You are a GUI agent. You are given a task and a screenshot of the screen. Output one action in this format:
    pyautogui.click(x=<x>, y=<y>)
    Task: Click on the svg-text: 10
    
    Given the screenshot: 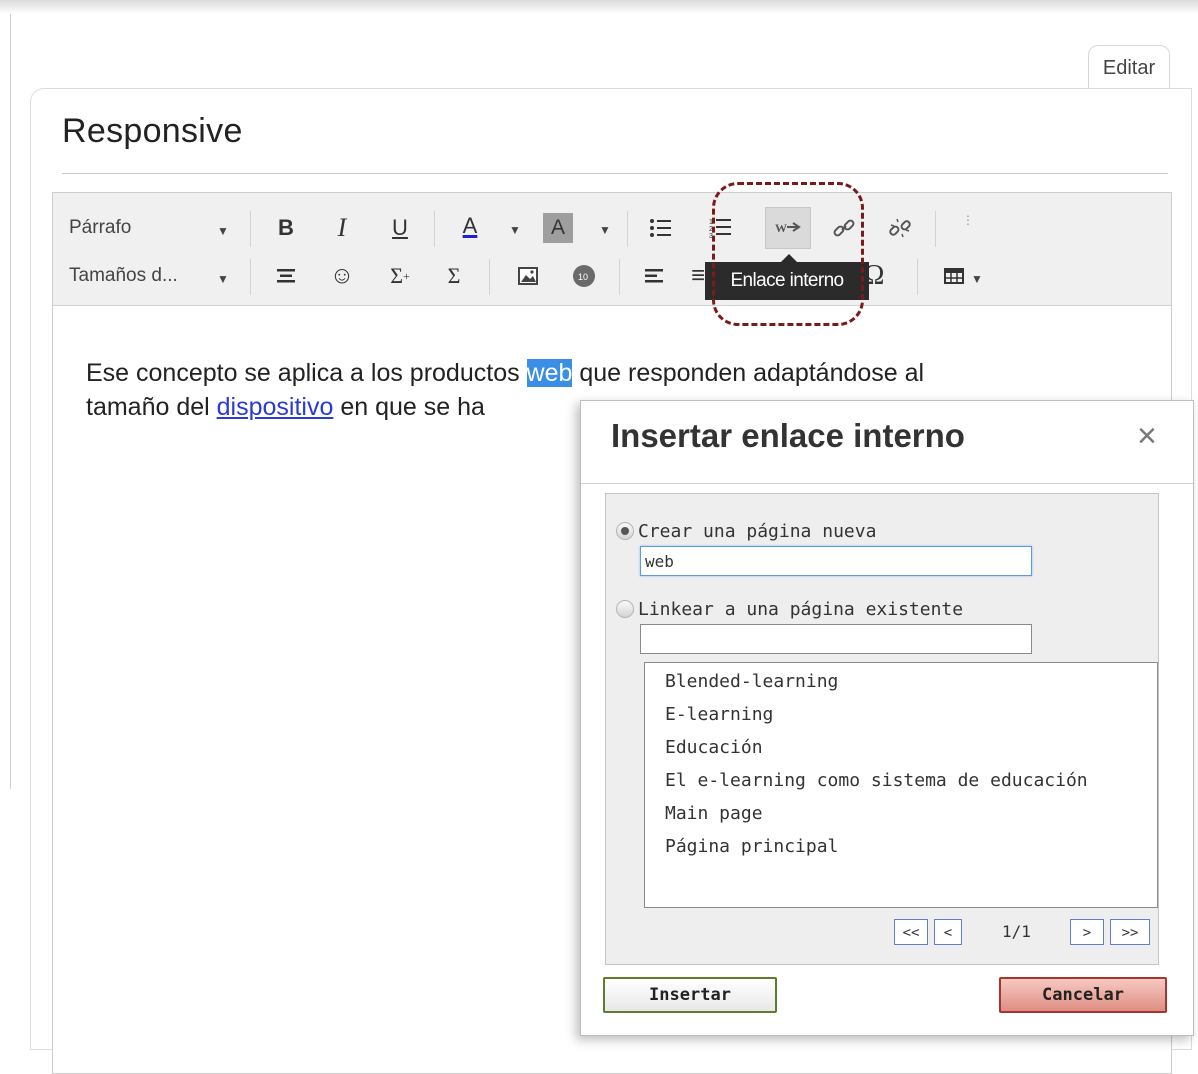 What is the action you would take?
    pyautogui.click(x=583, y=277)
    